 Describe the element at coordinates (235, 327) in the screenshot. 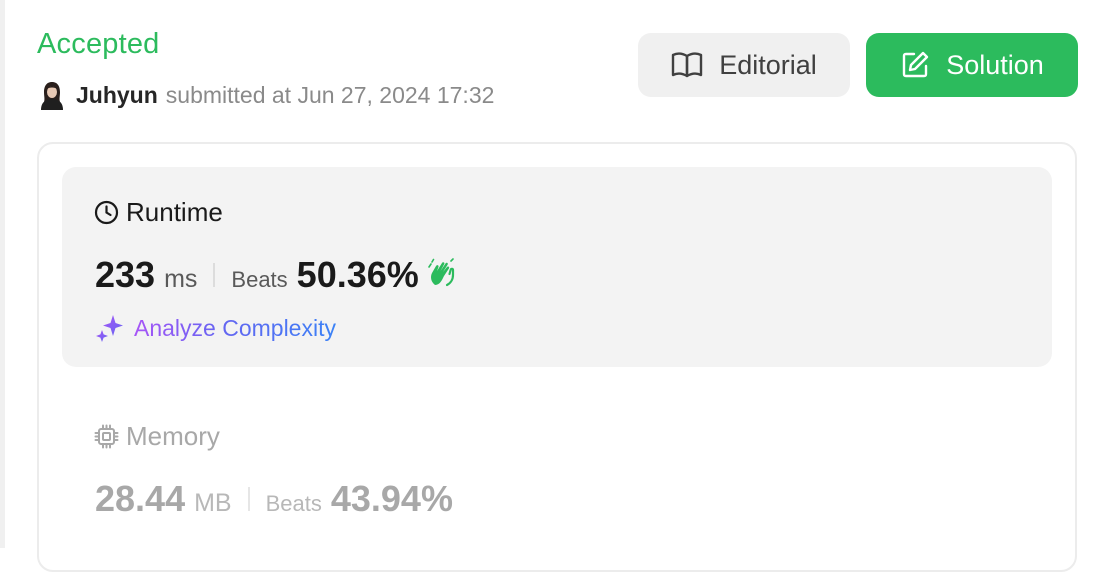

I see `analyze-complexity-label: Analyze Complexity` at that location.